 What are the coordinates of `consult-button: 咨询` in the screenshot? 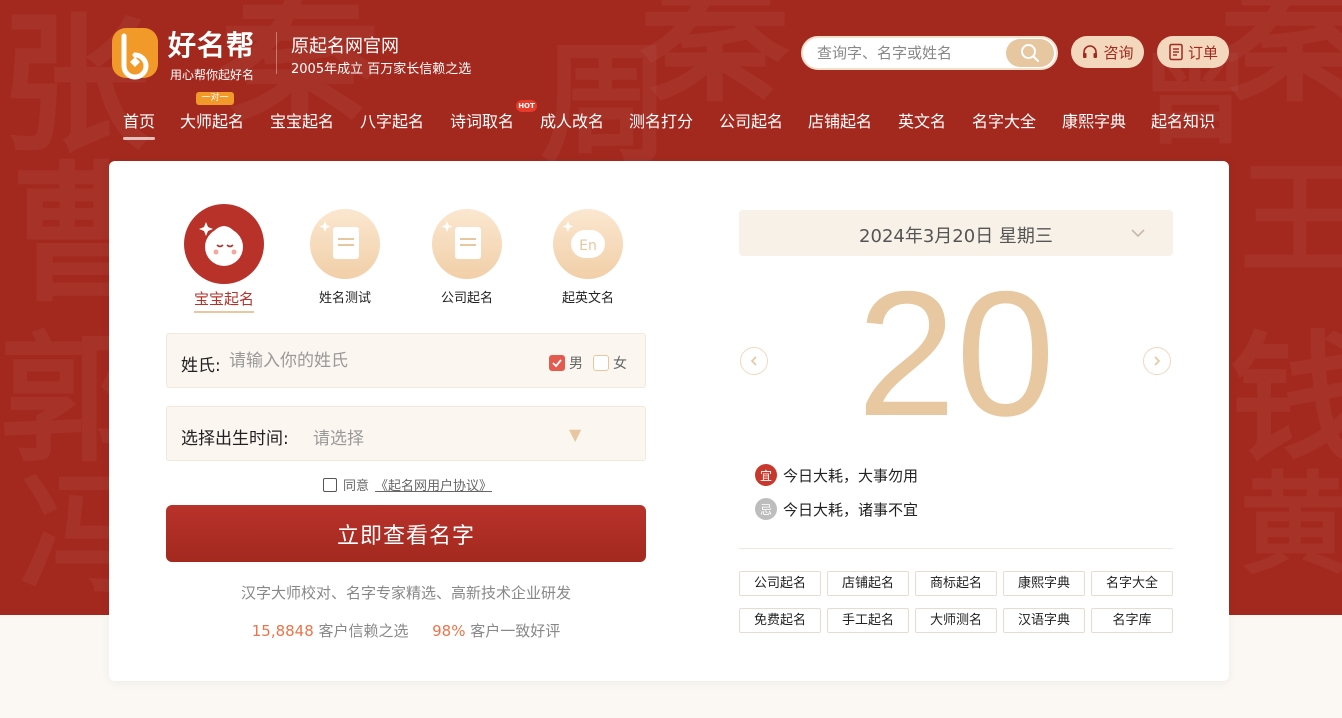 It's located at (1107, 52).